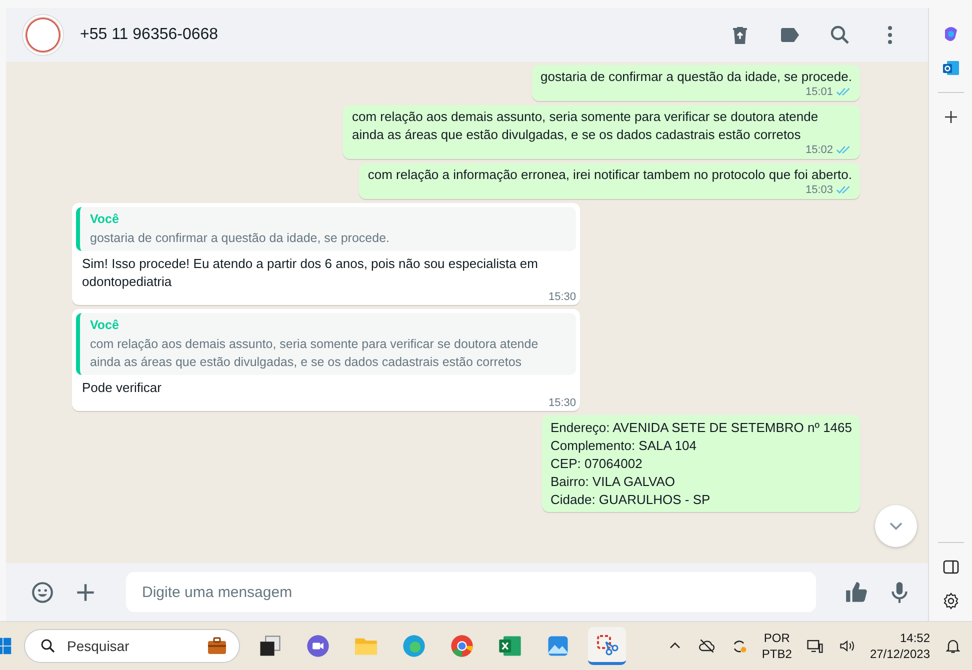  Describe the element at coordinates (953, 646) in the screenshot. I see `notification-bell-icon` at that location.